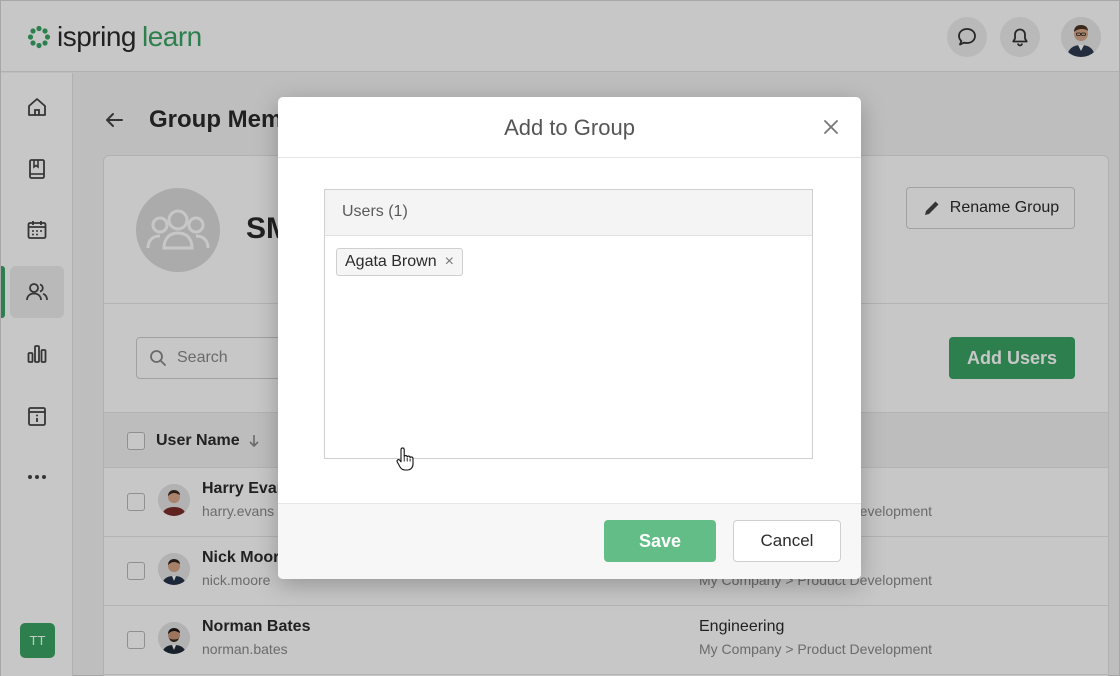  What do you see at coordinates (569, 541) in the screenshot?
I see `dialog-footer: Save Cancel` at bounding box center [569, 541].